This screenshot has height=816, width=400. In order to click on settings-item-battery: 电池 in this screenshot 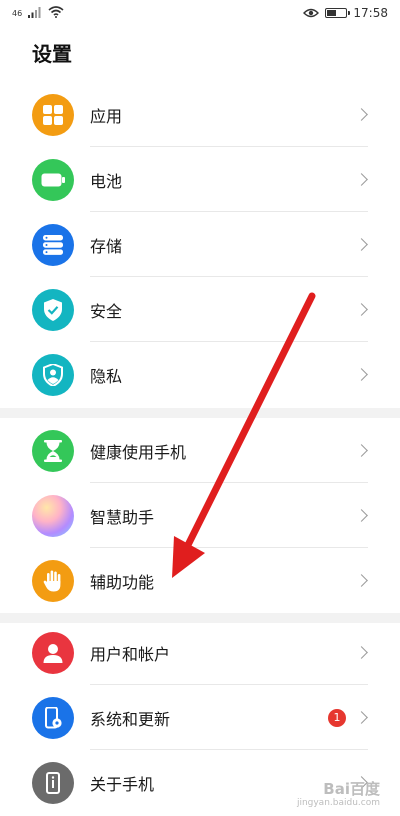, I will do `click(200, 179)`.